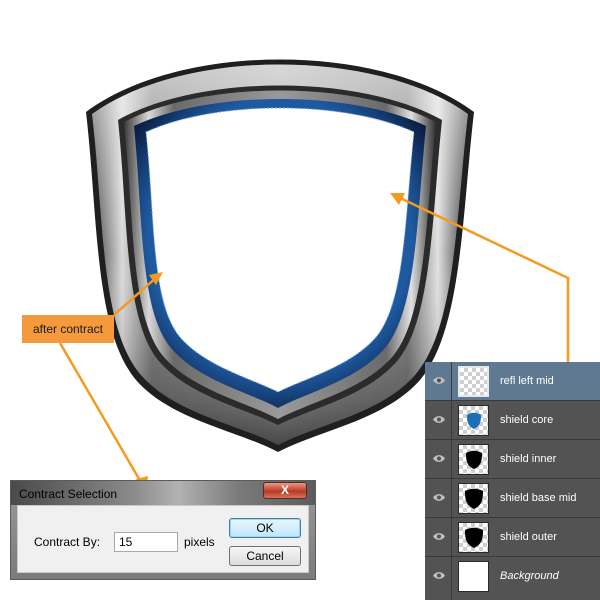 The image size is (600, 600). I want to click on dialog-title: Contract Selection, so click(68, 494).